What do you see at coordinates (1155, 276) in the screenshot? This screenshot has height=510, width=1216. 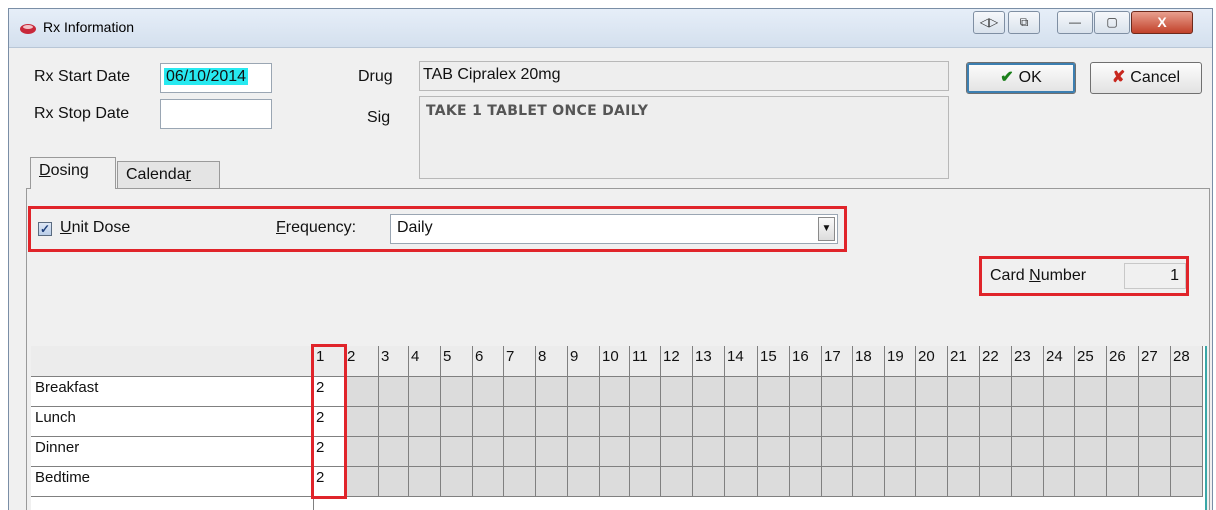 I see `card-number-field: 1` at bounding box center [1155, 276].